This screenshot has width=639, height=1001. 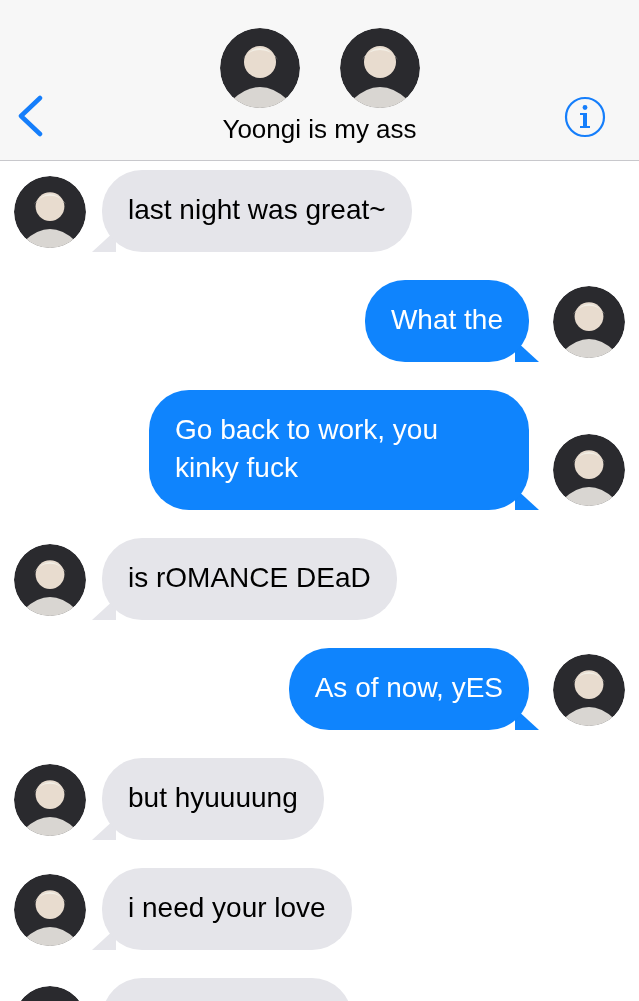 I want to click on message-bubble: Go back to work, you kinky fuck, so click(x=339, y=450).